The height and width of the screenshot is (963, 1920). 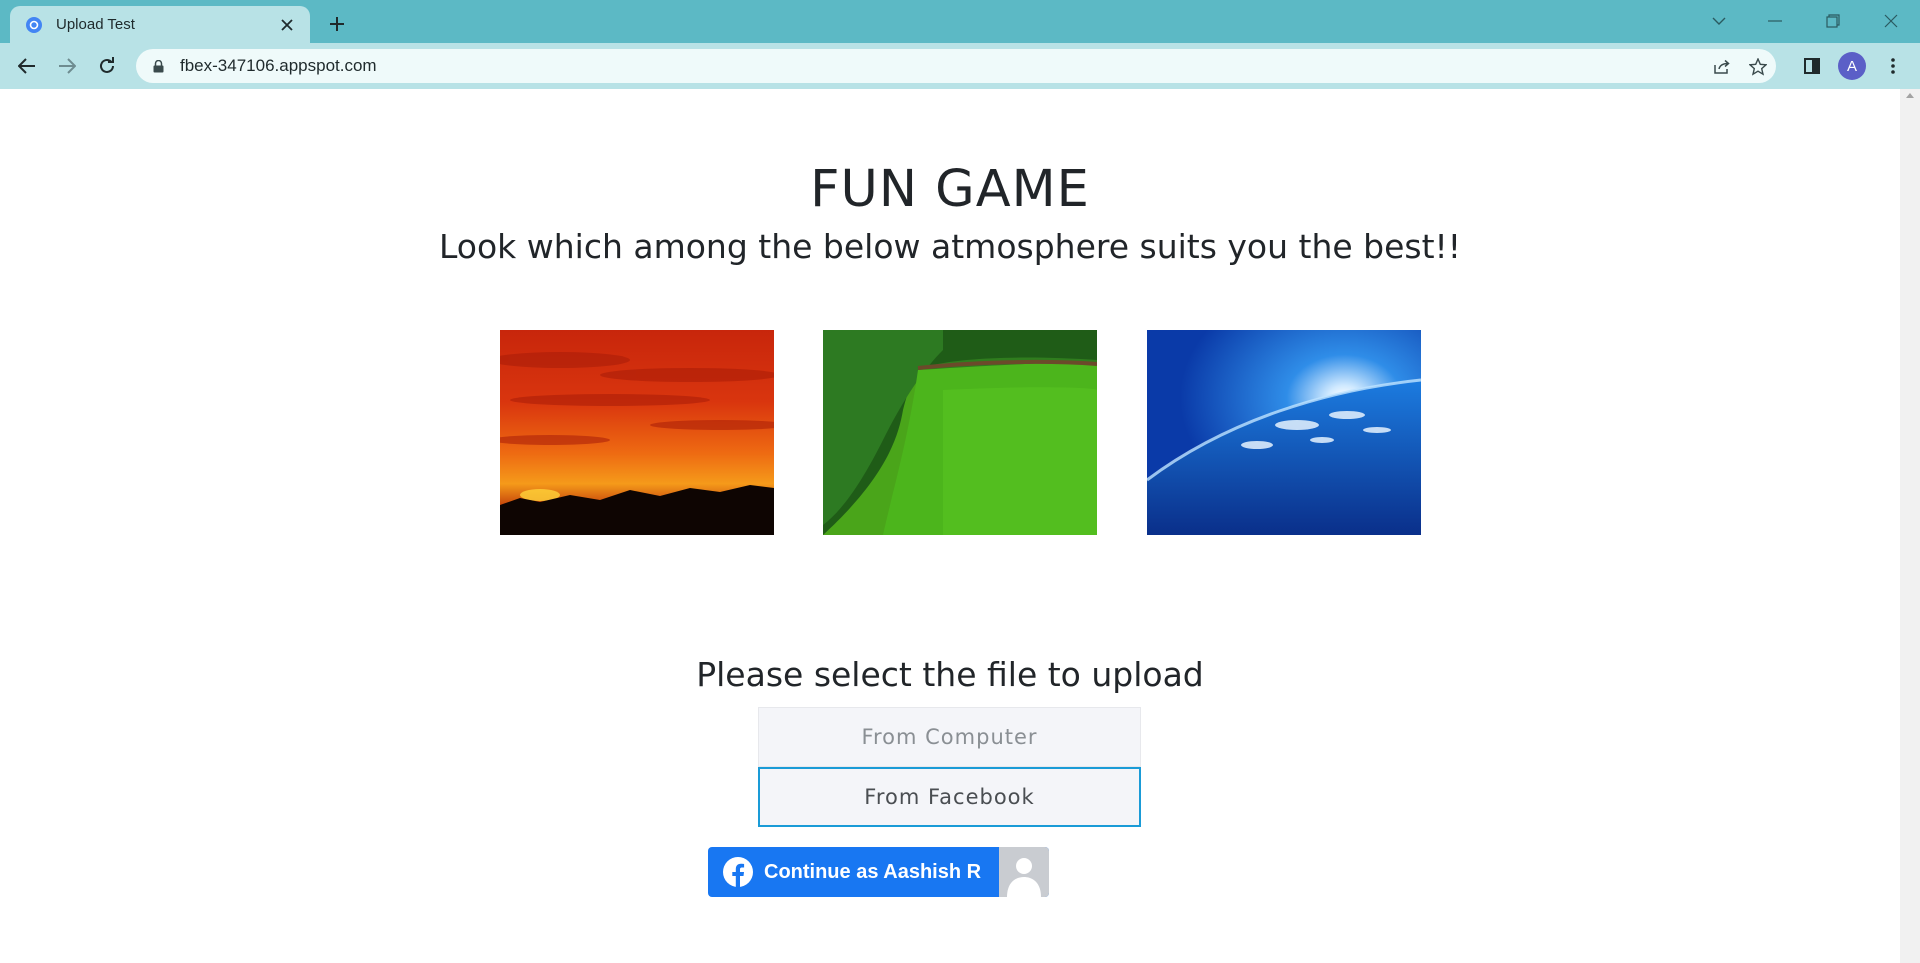 I want to click on browser-toolbar: fbex-347106.appspot.com A, so click(x=960, y=66).